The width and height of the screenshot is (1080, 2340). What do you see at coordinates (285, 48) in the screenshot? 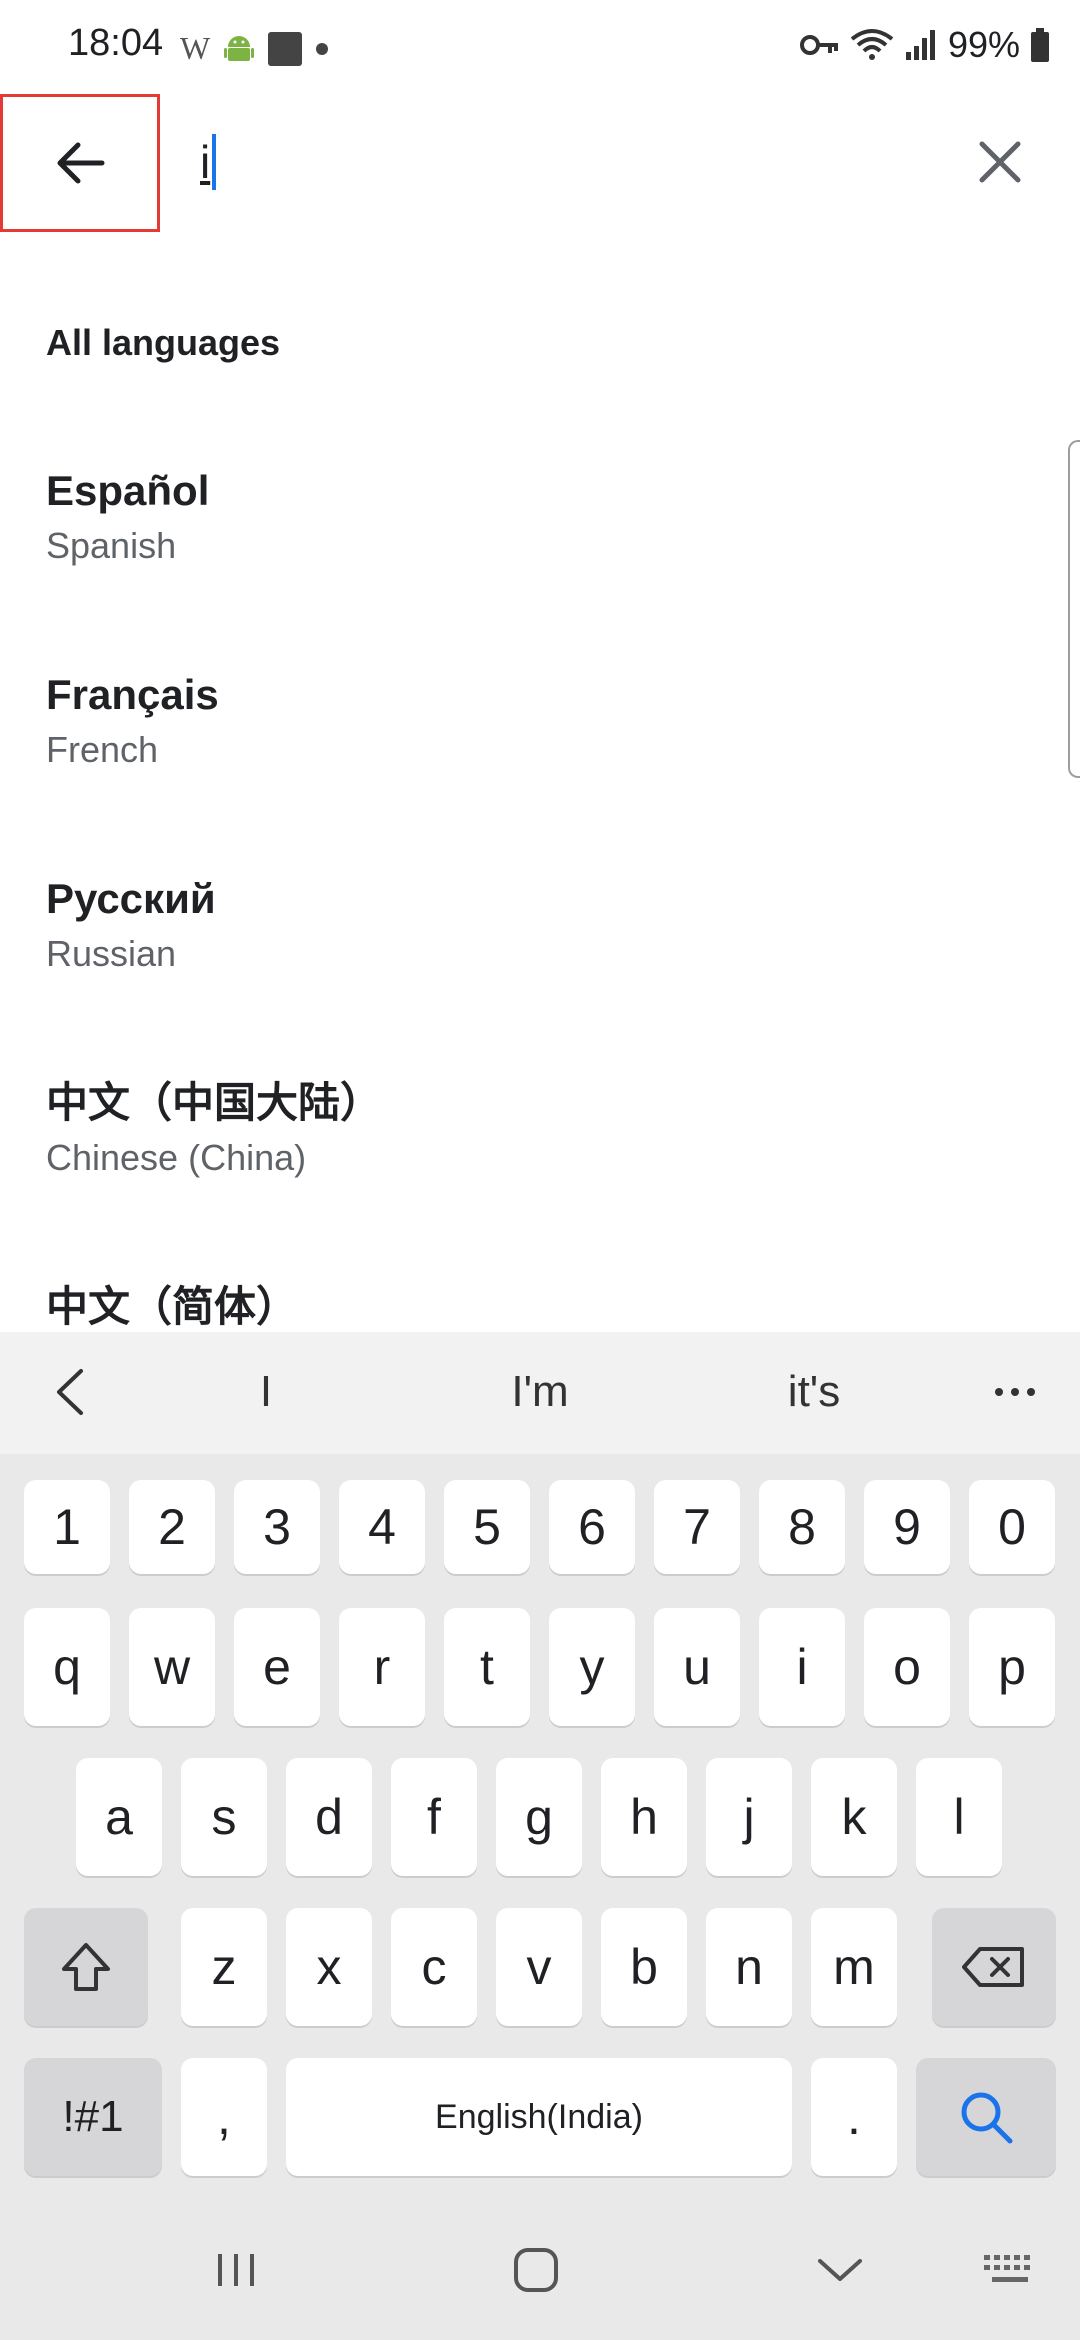
I see `square-icon` at bounding box center [285, 48].